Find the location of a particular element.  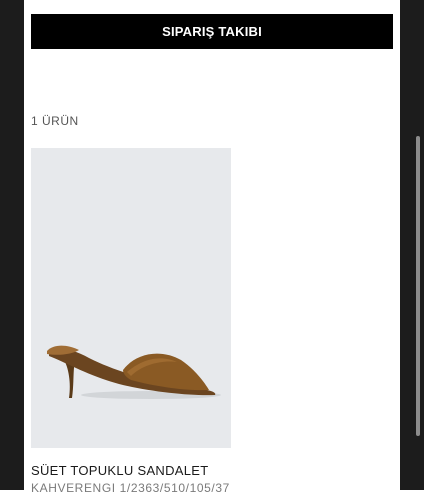

order-tracking-button: SIPARIŞ TAKIBI is located at coordinates (212, 31).